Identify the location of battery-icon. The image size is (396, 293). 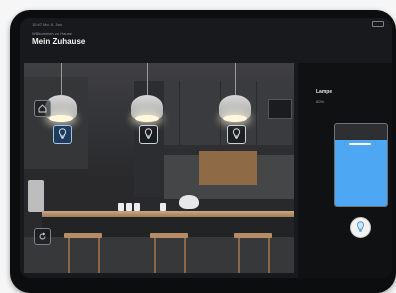
(378, 24).